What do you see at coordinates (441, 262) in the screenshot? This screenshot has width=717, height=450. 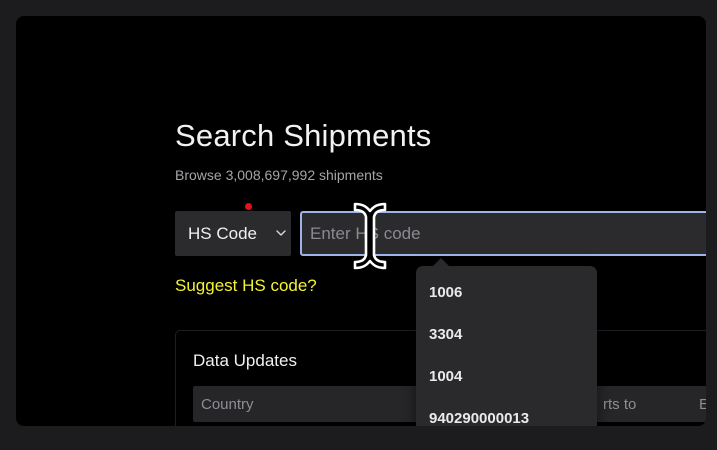 I see `dropdown-pointer` at bounding box center [441, 262].